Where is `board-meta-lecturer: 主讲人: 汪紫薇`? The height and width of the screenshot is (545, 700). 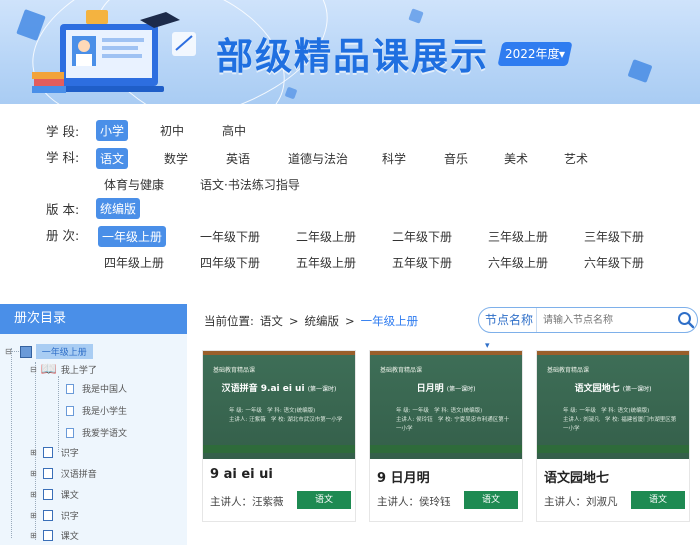
board-meta-lecturer: 主讲人: 汪紫薇 is located at coordinates (247, 420).